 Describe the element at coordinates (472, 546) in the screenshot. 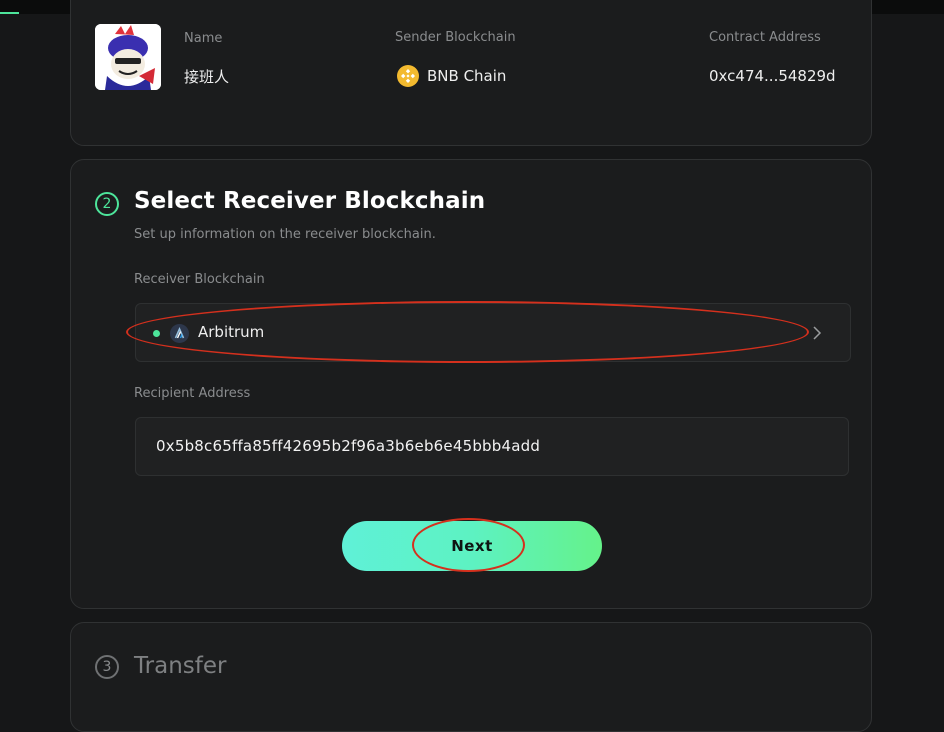

I see `next-button: Next` at that location.